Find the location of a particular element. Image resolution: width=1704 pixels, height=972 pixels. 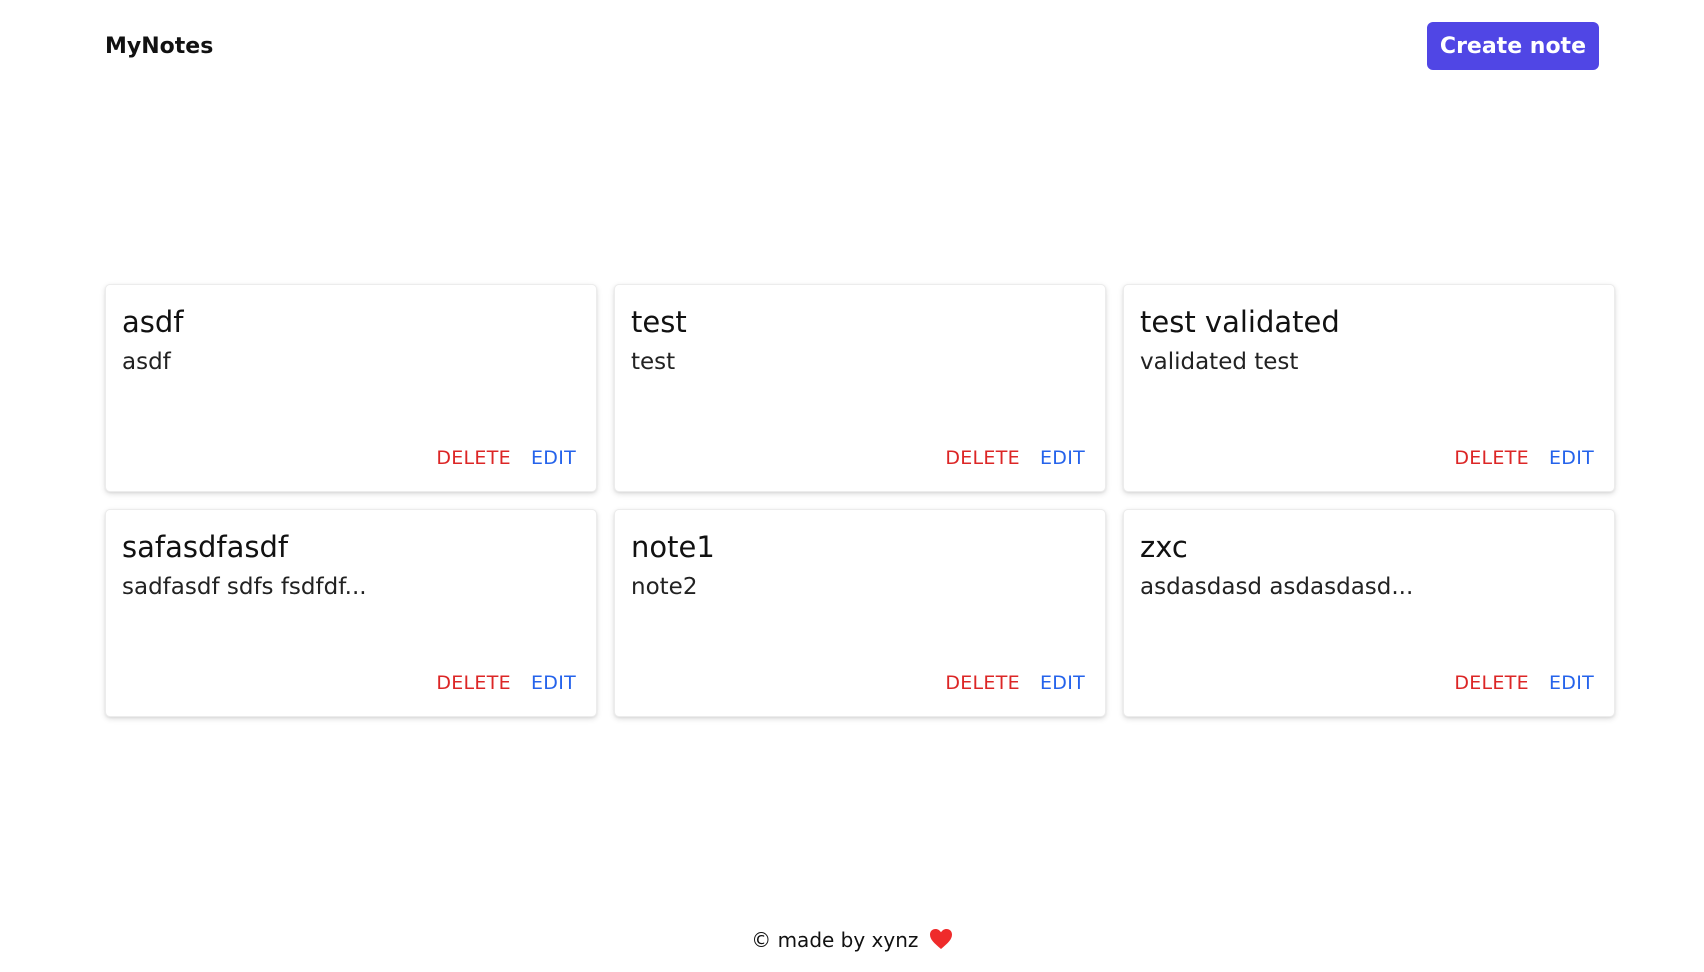

top-bar: MyNotes Create note is located at coordinates (852, 46).